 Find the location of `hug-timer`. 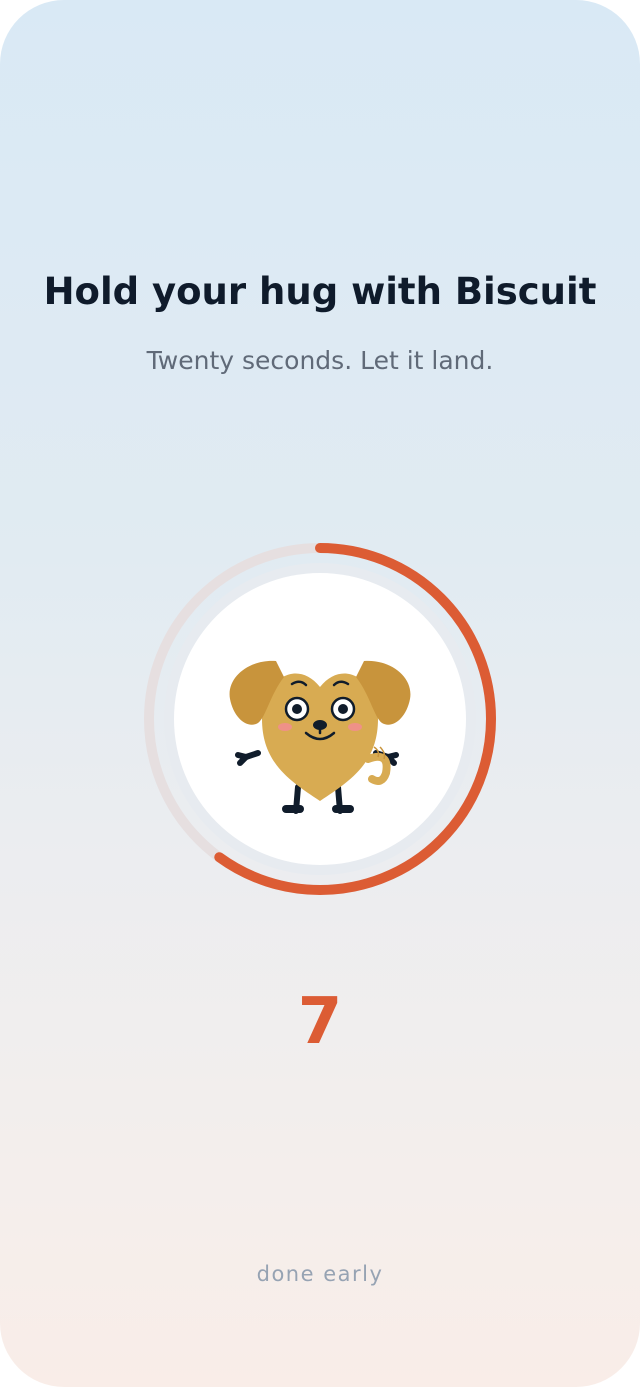

hug-timer is located at coordinates (320, 719).